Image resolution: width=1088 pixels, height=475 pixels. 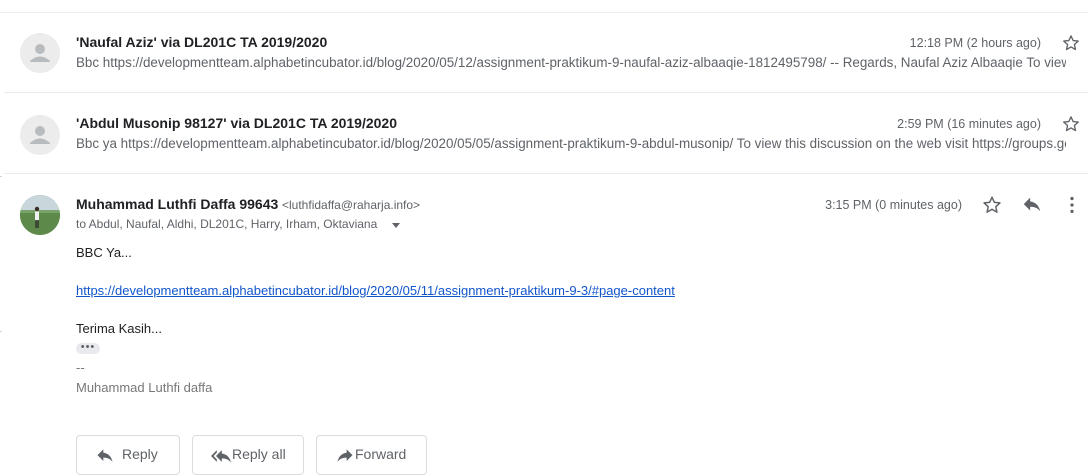 I want to click on more-vert-icon, so click(x=1072, y=205).